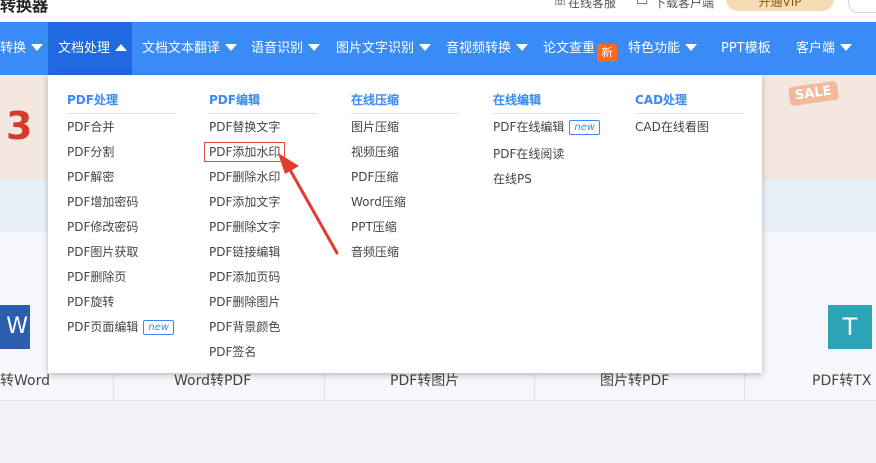 This screenshot has height=463, width=876. What do you see at coordinates (90, 302) in the screenshot?
I see `menu-item-pdf-rotate: PDF旋转` at bounding box center [90, 302].